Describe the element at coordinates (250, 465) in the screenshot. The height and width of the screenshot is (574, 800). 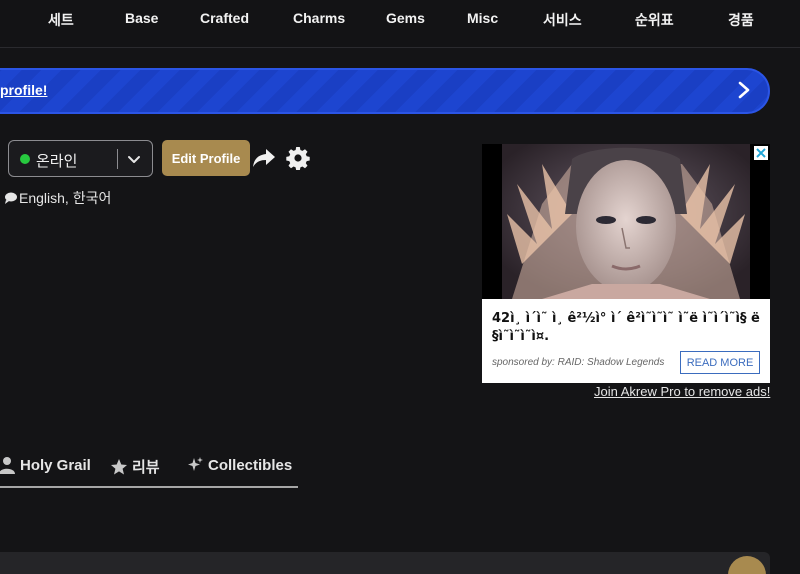
I see `tab-label: Collectibles` at that location.